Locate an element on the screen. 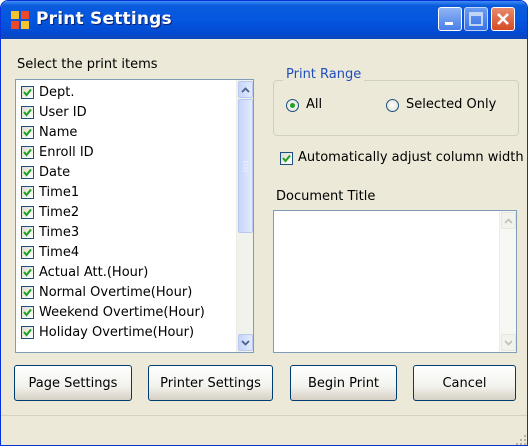  list-item: Time4 is located at coordinates (50, 252).